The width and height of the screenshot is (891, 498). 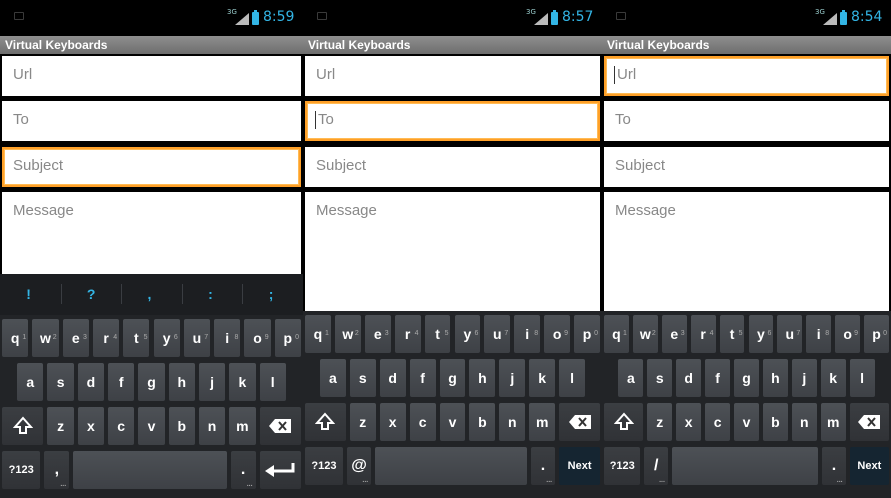 I want to click on suggestion-item: :, so click(x=210, y=294).